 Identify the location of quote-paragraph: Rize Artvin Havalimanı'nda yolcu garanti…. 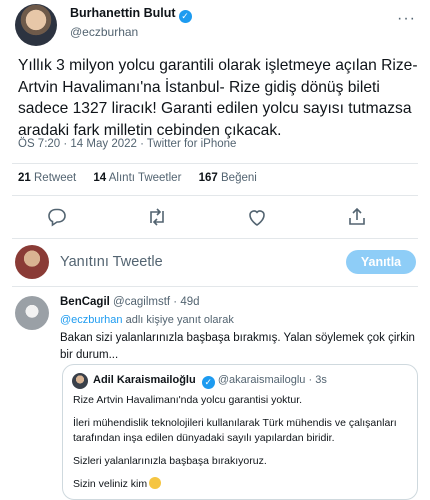
(188, 400).